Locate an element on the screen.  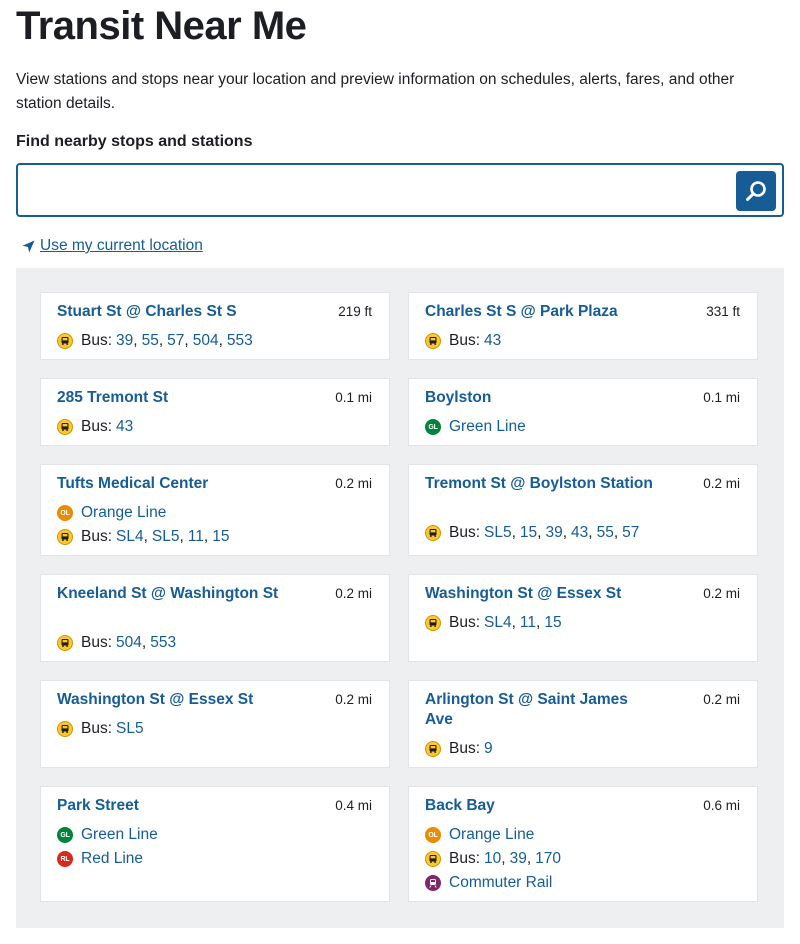
current-location-row: Use my current location is located at coordinates (112, 246).